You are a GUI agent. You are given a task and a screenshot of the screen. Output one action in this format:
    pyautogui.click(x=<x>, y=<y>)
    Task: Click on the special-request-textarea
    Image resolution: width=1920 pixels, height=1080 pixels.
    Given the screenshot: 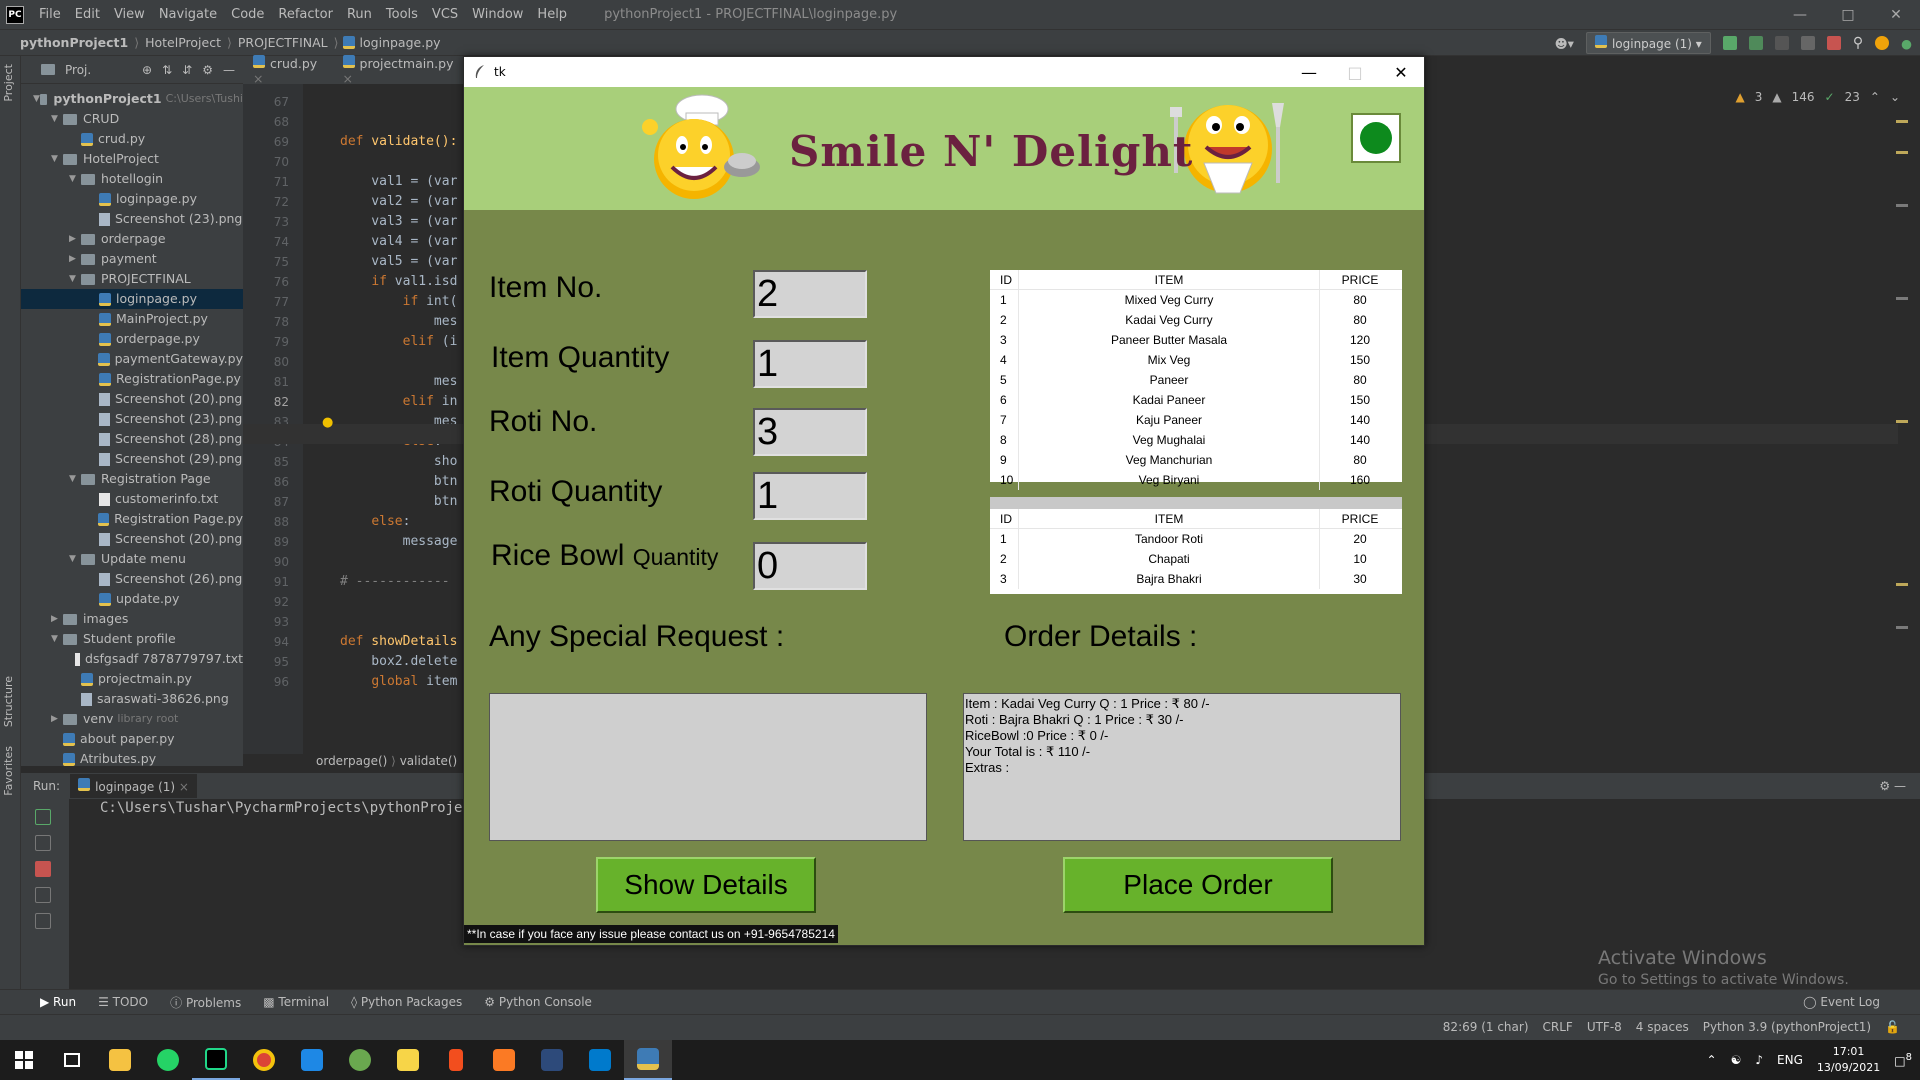 What is the action you would take?
    pyautogui.click(x=708, y=767)
    